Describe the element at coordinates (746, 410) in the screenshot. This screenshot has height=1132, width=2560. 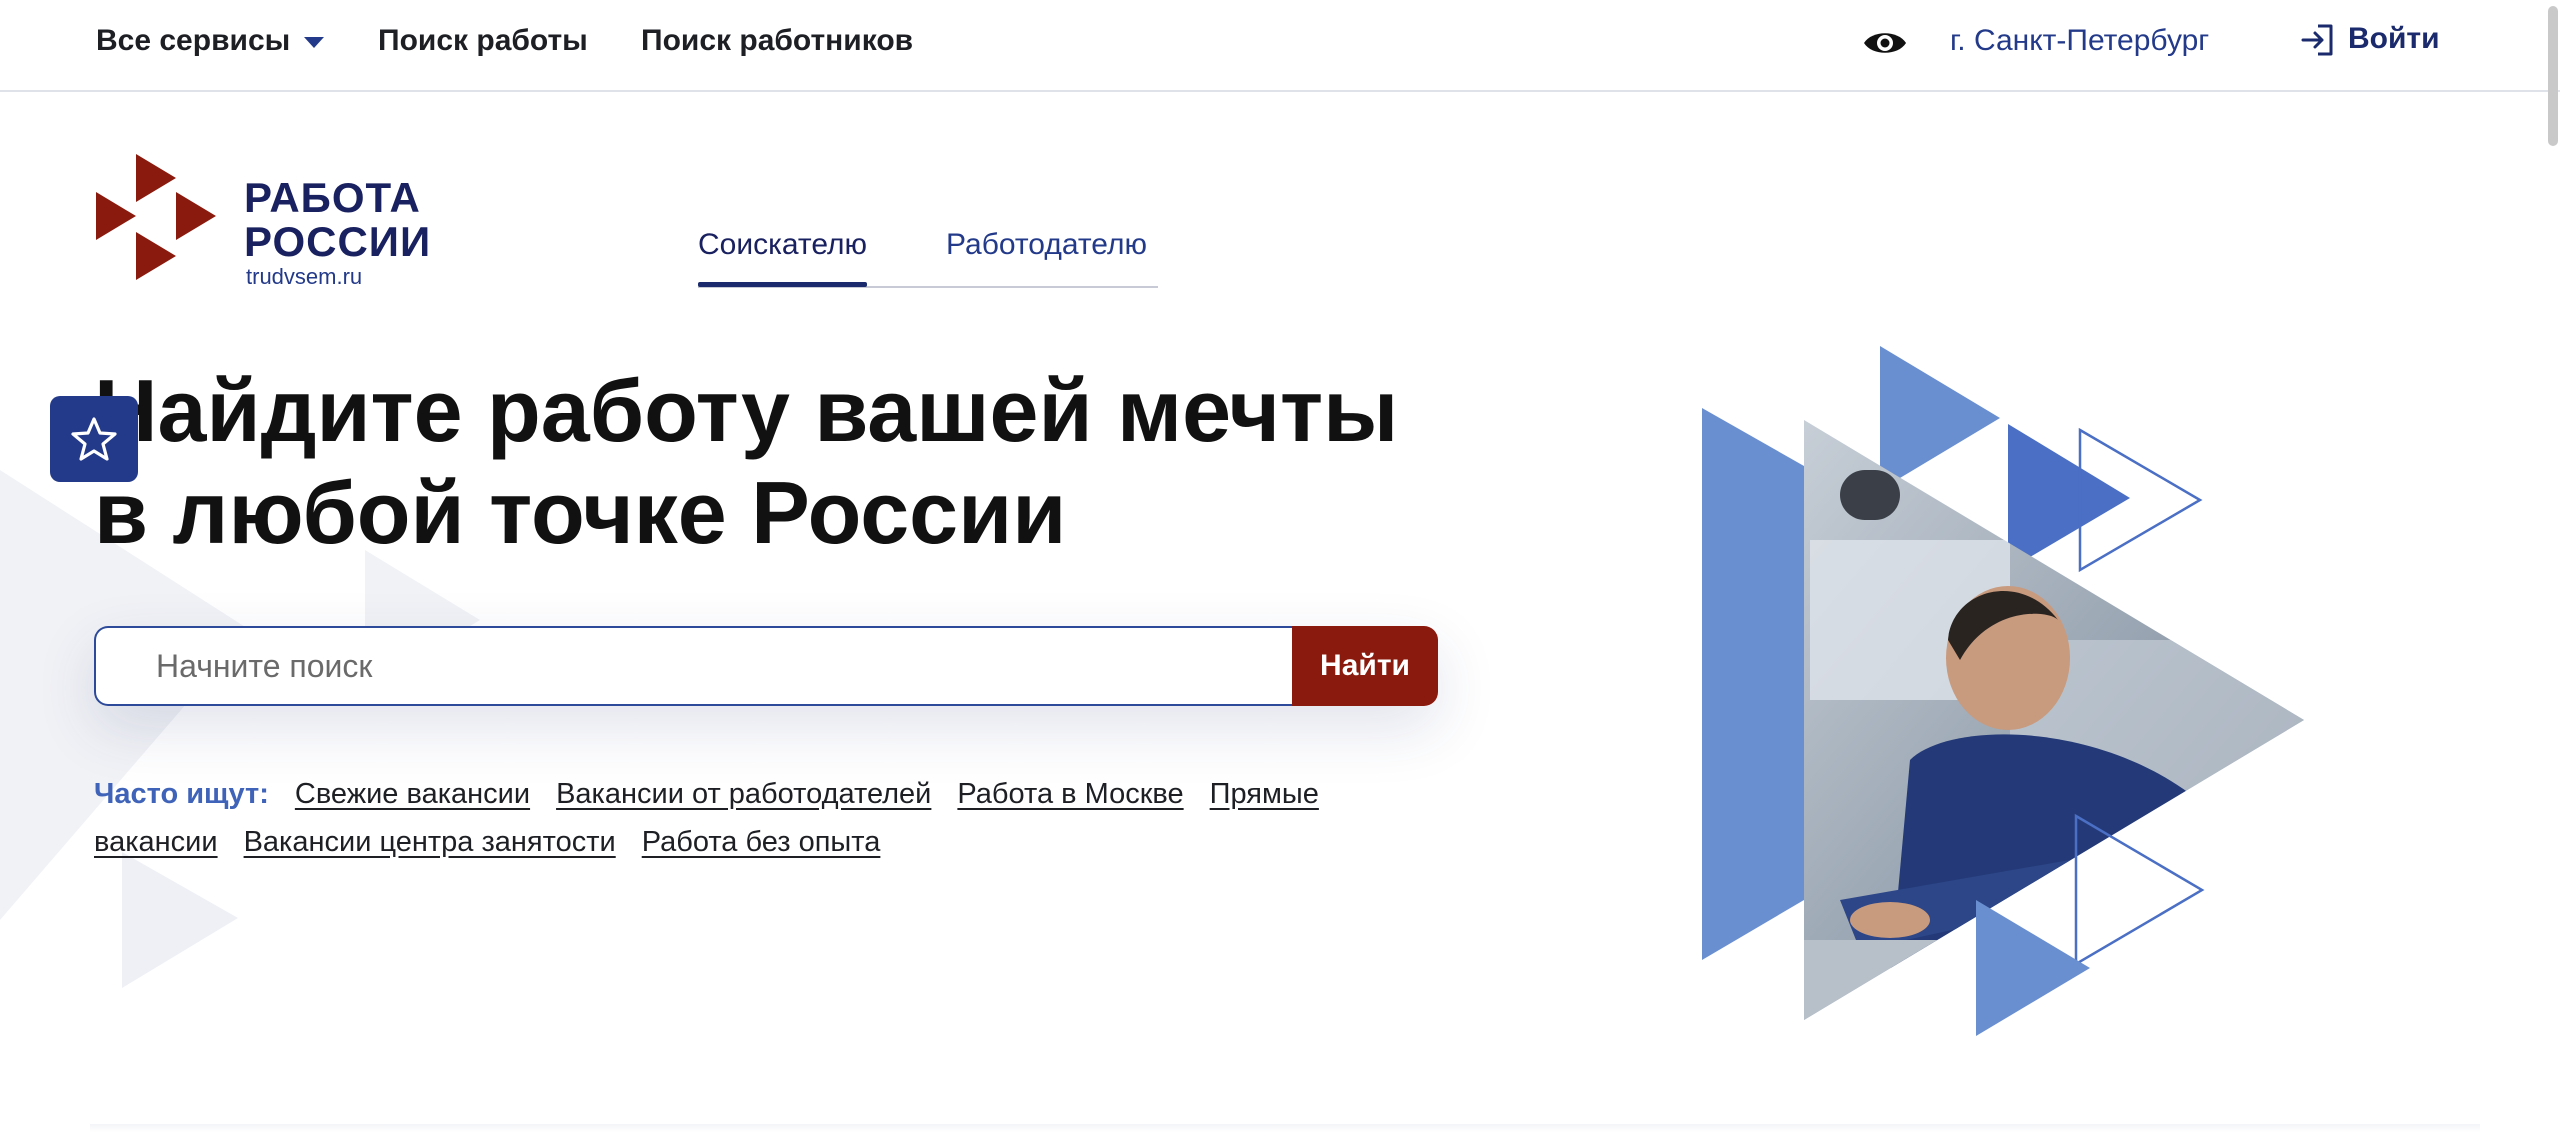
I see `hero-title-line-1: Найдите работу вашей мечты` at that location.